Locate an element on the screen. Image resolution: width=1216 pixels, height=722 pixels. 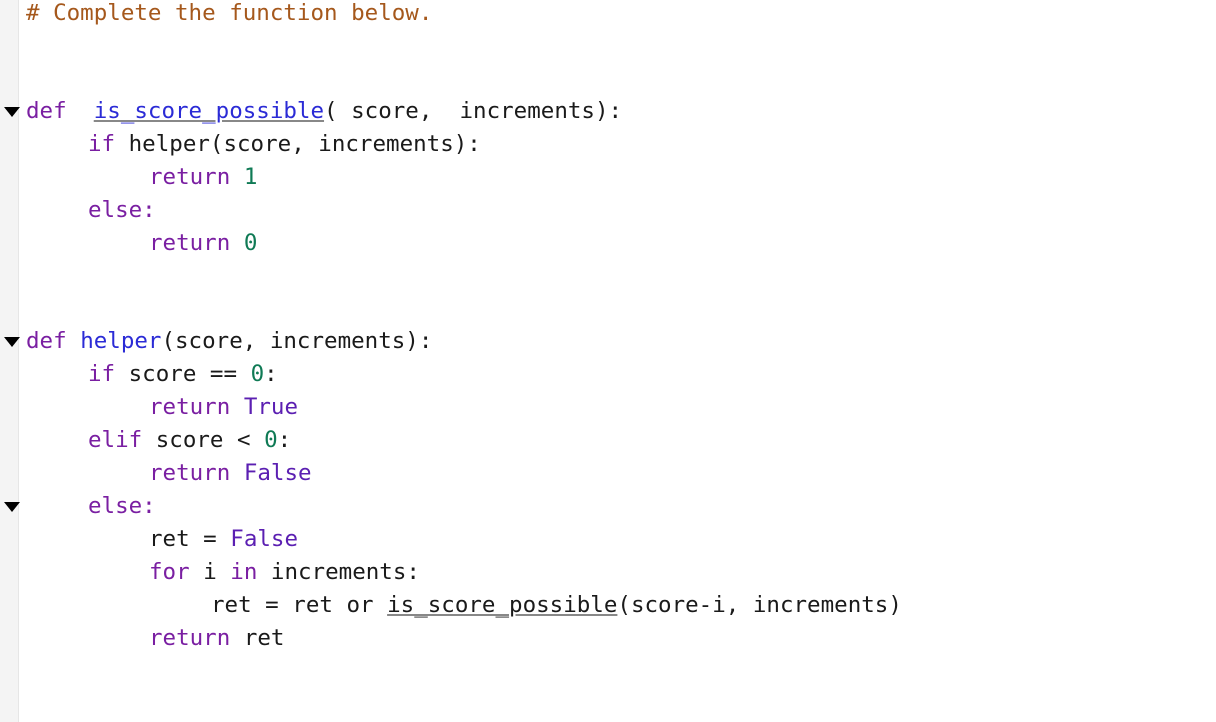
code-line-return-ret: return ret is located at coordinates (216, 638).